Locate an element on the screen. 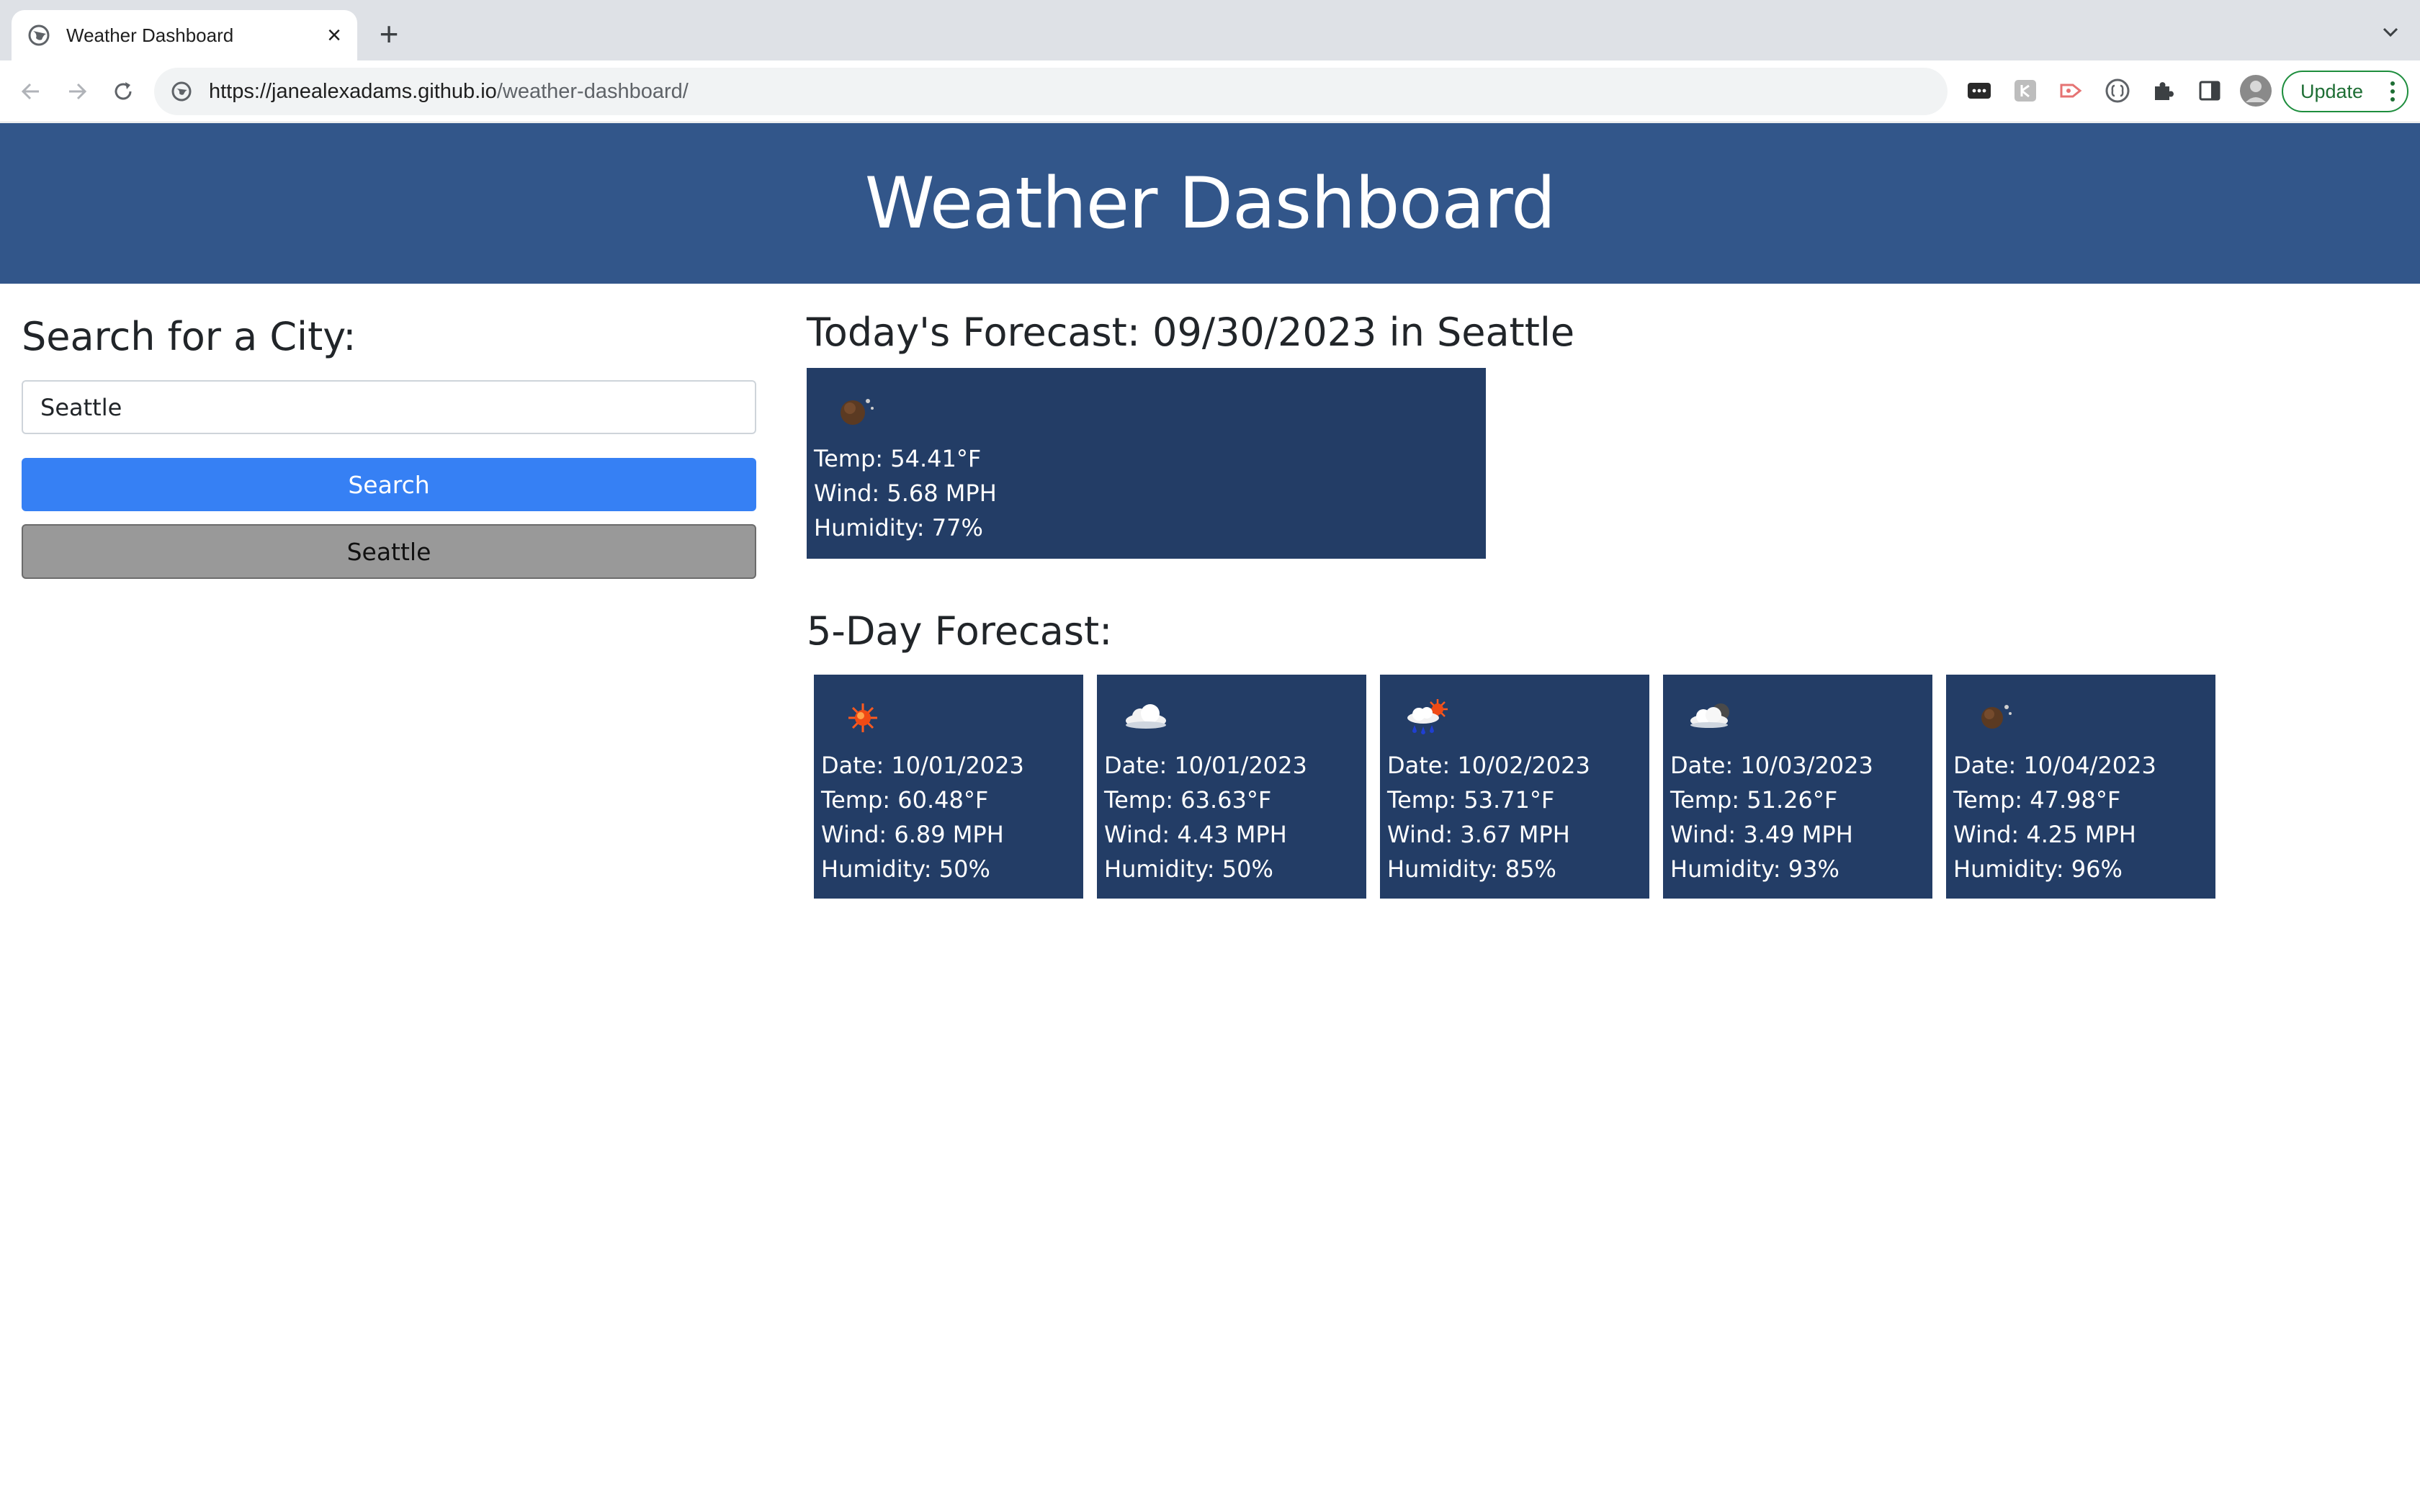 The image size is (2420, 1512). chevron-down-icon is located at coordinates (2390, 32).